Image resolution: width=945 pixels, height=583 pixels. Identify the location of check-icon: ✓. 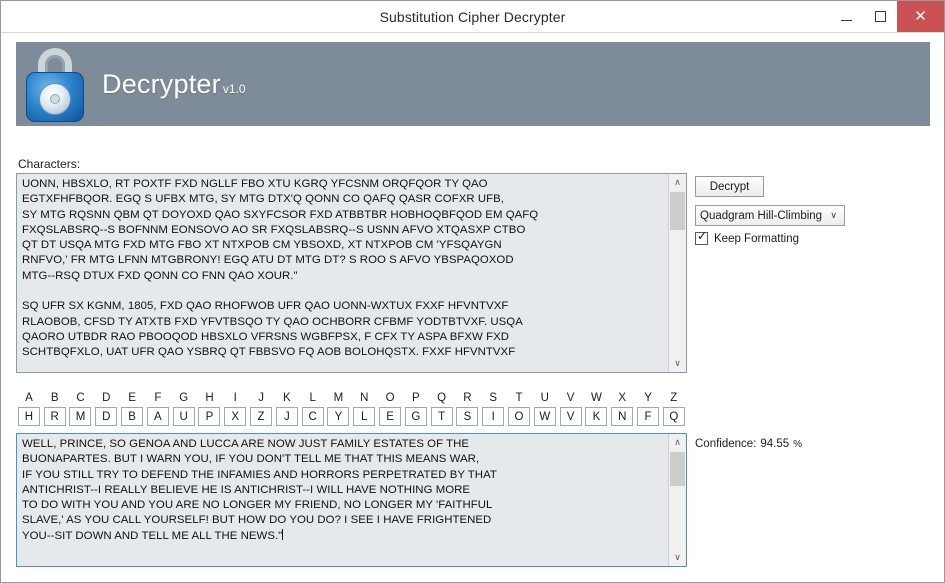
(702, 236).